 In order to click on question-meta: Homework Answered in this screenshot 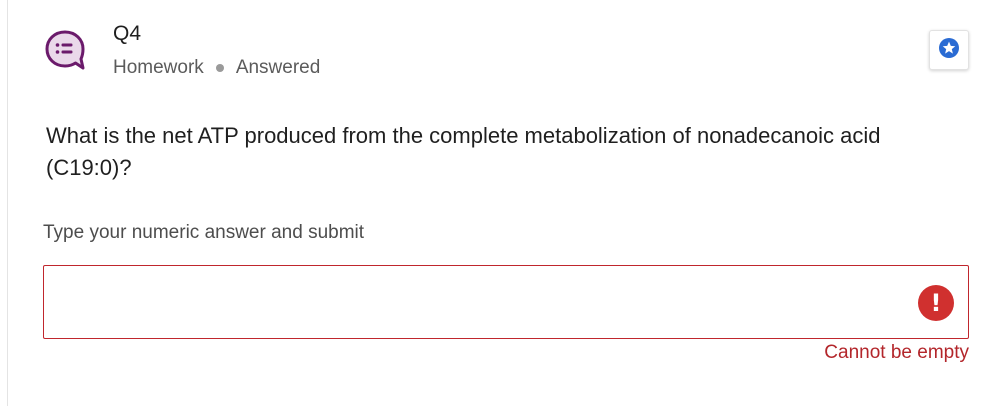, I will do `click(216, 68)`.